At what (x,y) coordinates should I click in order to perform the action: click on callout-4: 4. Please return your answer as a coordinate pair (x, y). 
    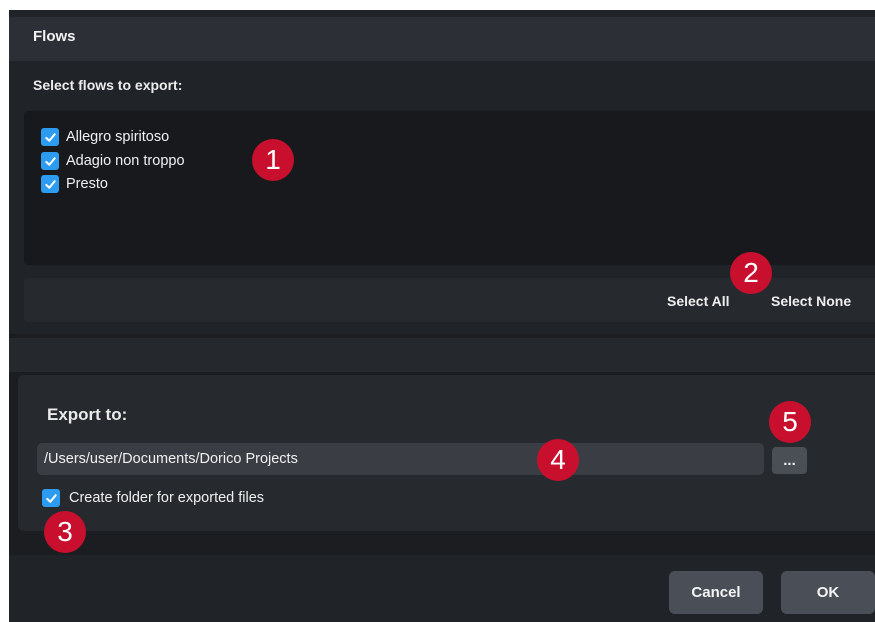
    Looking at the image, I should click on (558, 460).